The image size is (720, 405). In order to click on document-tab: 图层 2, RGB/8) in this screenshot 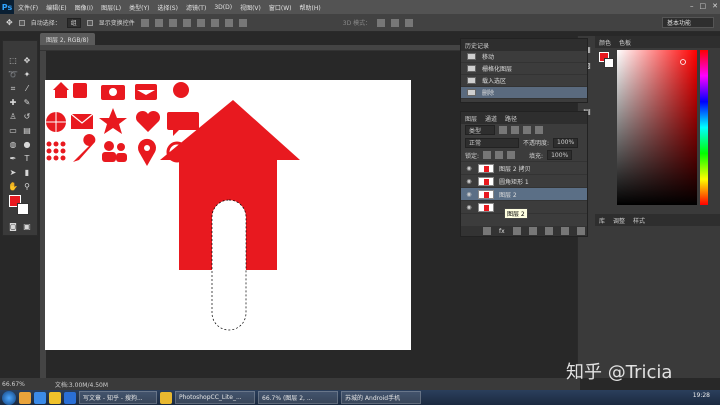, I will do `click(67, 39)`.